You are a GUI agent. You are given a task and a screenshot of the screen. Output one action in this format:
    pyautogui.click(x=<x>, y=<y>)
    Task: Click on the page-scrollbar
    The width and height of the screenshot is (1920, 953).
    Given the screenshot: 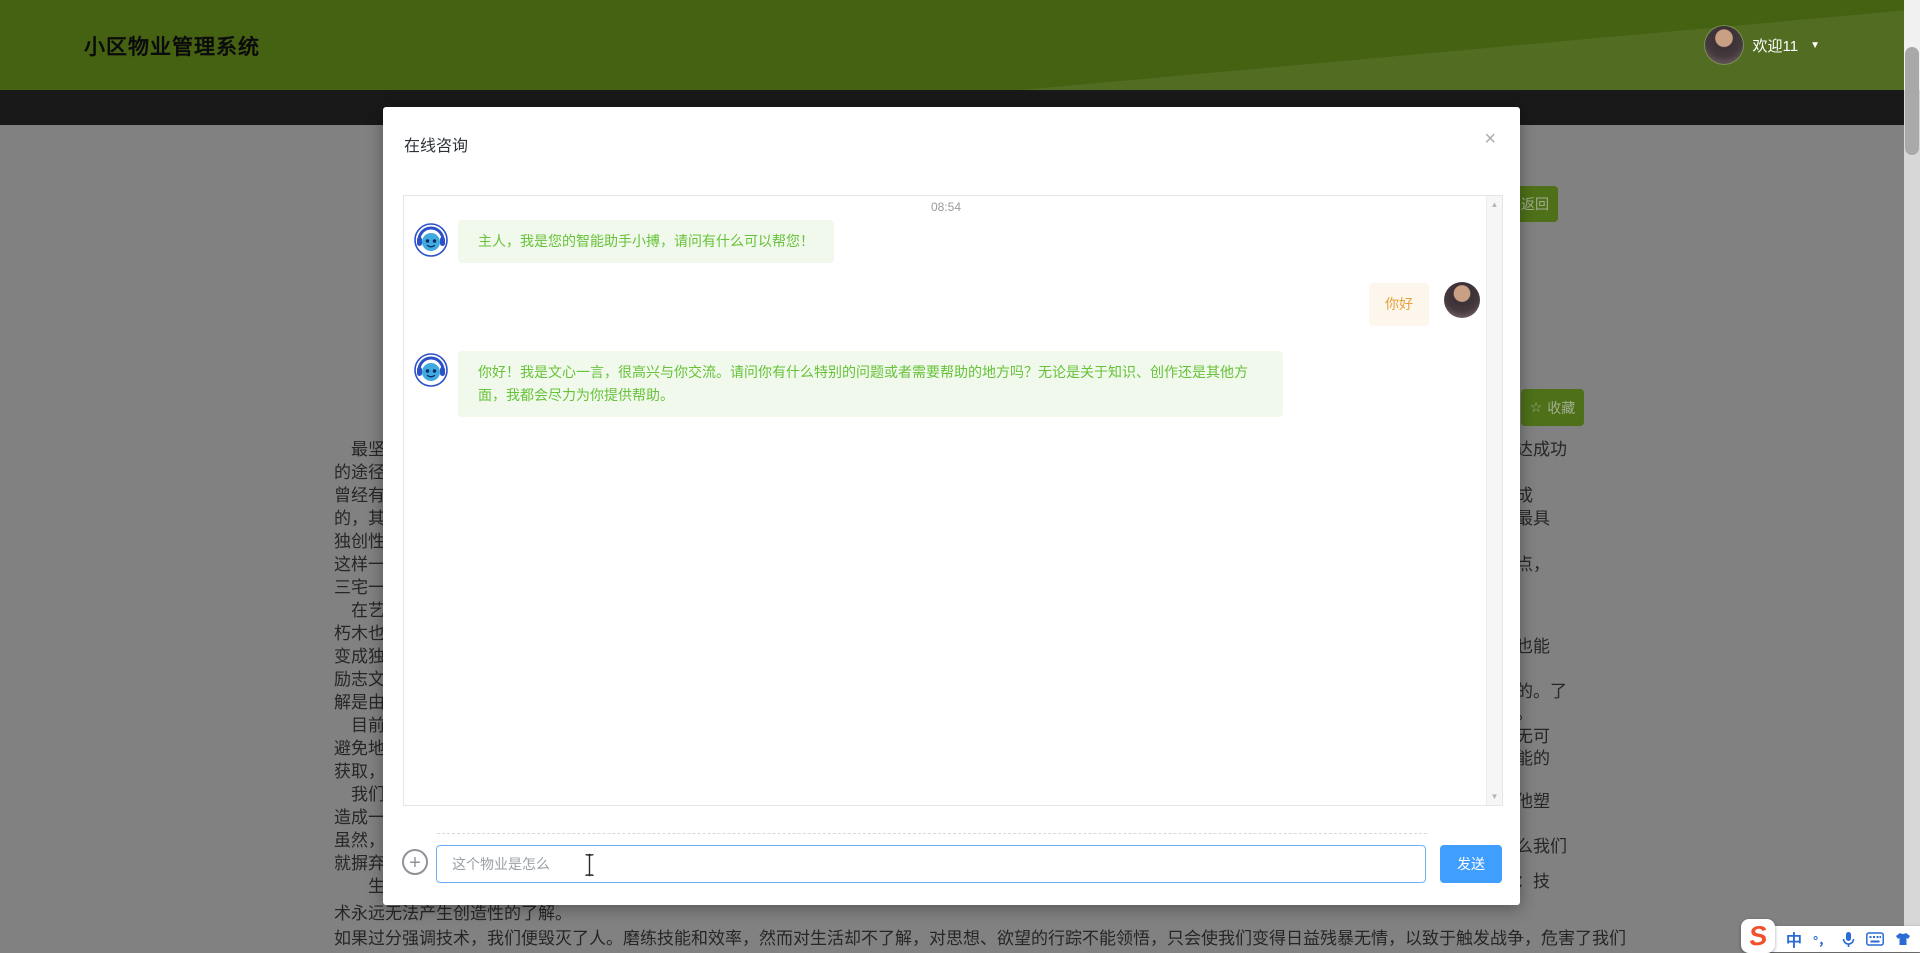 What is the action you would take?
    pyautogui.click(x=1912, y=476)
    